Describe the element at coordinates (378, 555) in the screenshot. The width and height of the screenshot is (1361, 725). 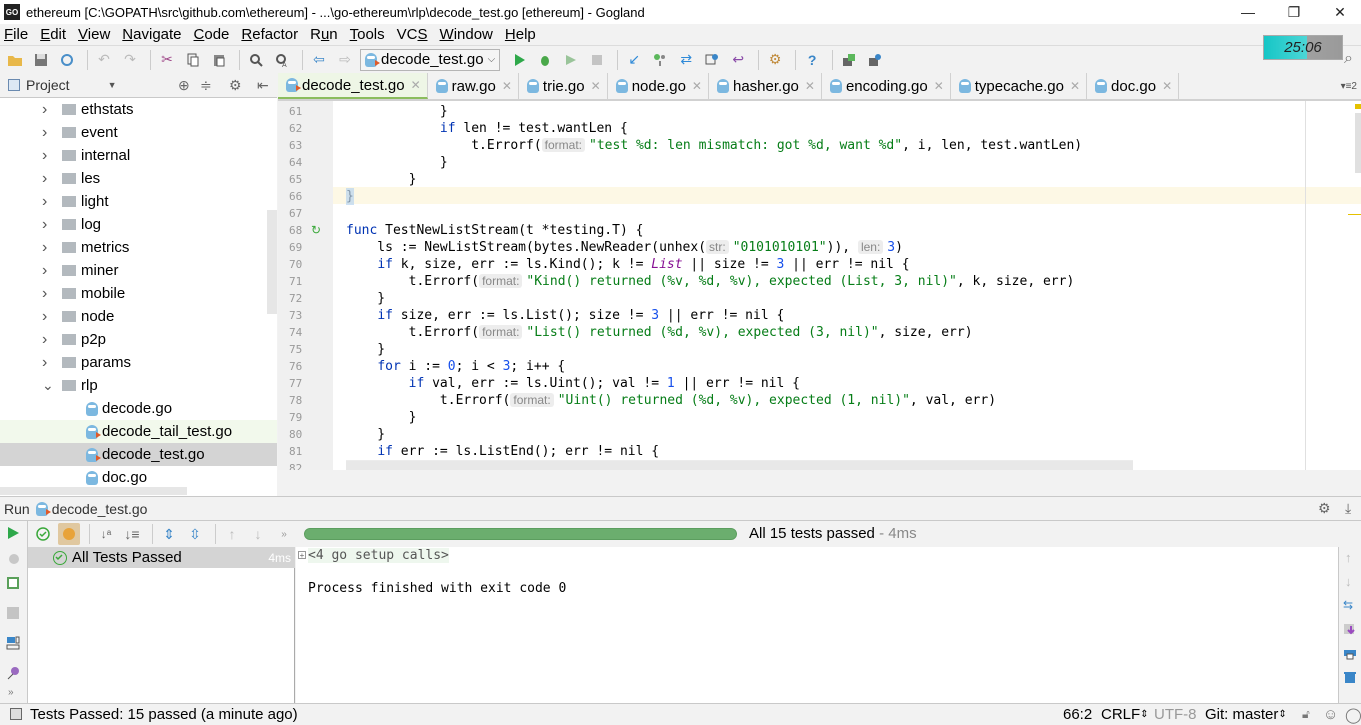
I see `setup-calls-fold: <4 go setup calls>` at that location.